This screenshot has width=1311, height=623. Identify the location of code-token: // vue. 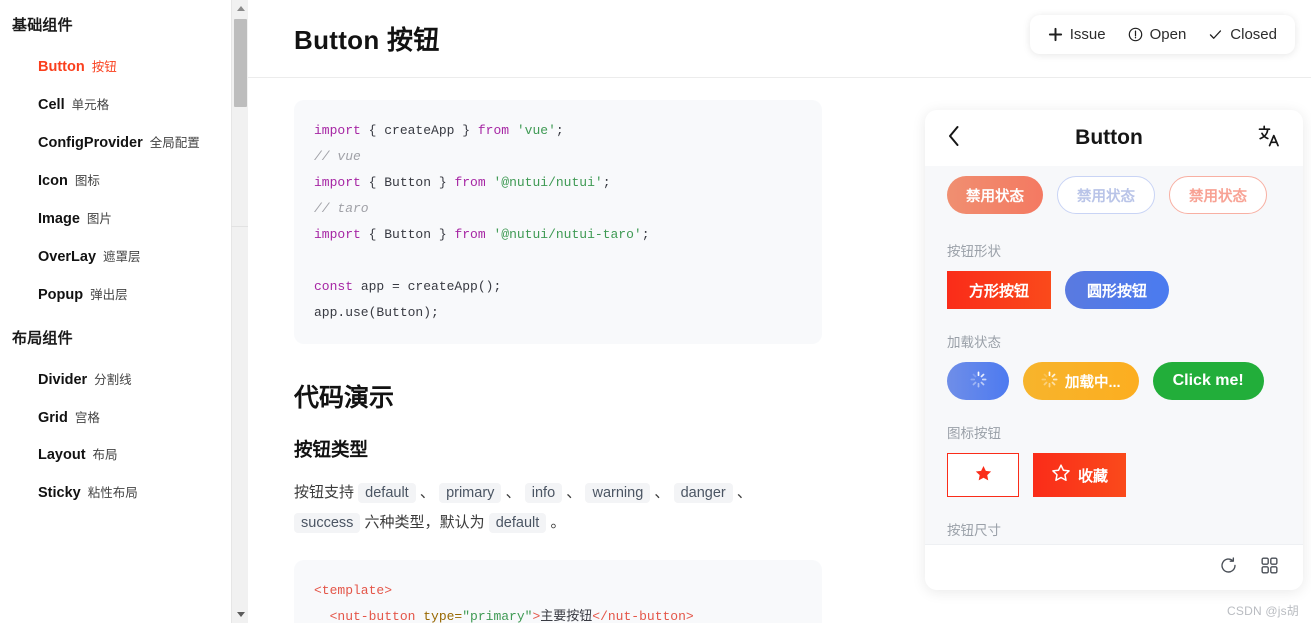
(337, 156).